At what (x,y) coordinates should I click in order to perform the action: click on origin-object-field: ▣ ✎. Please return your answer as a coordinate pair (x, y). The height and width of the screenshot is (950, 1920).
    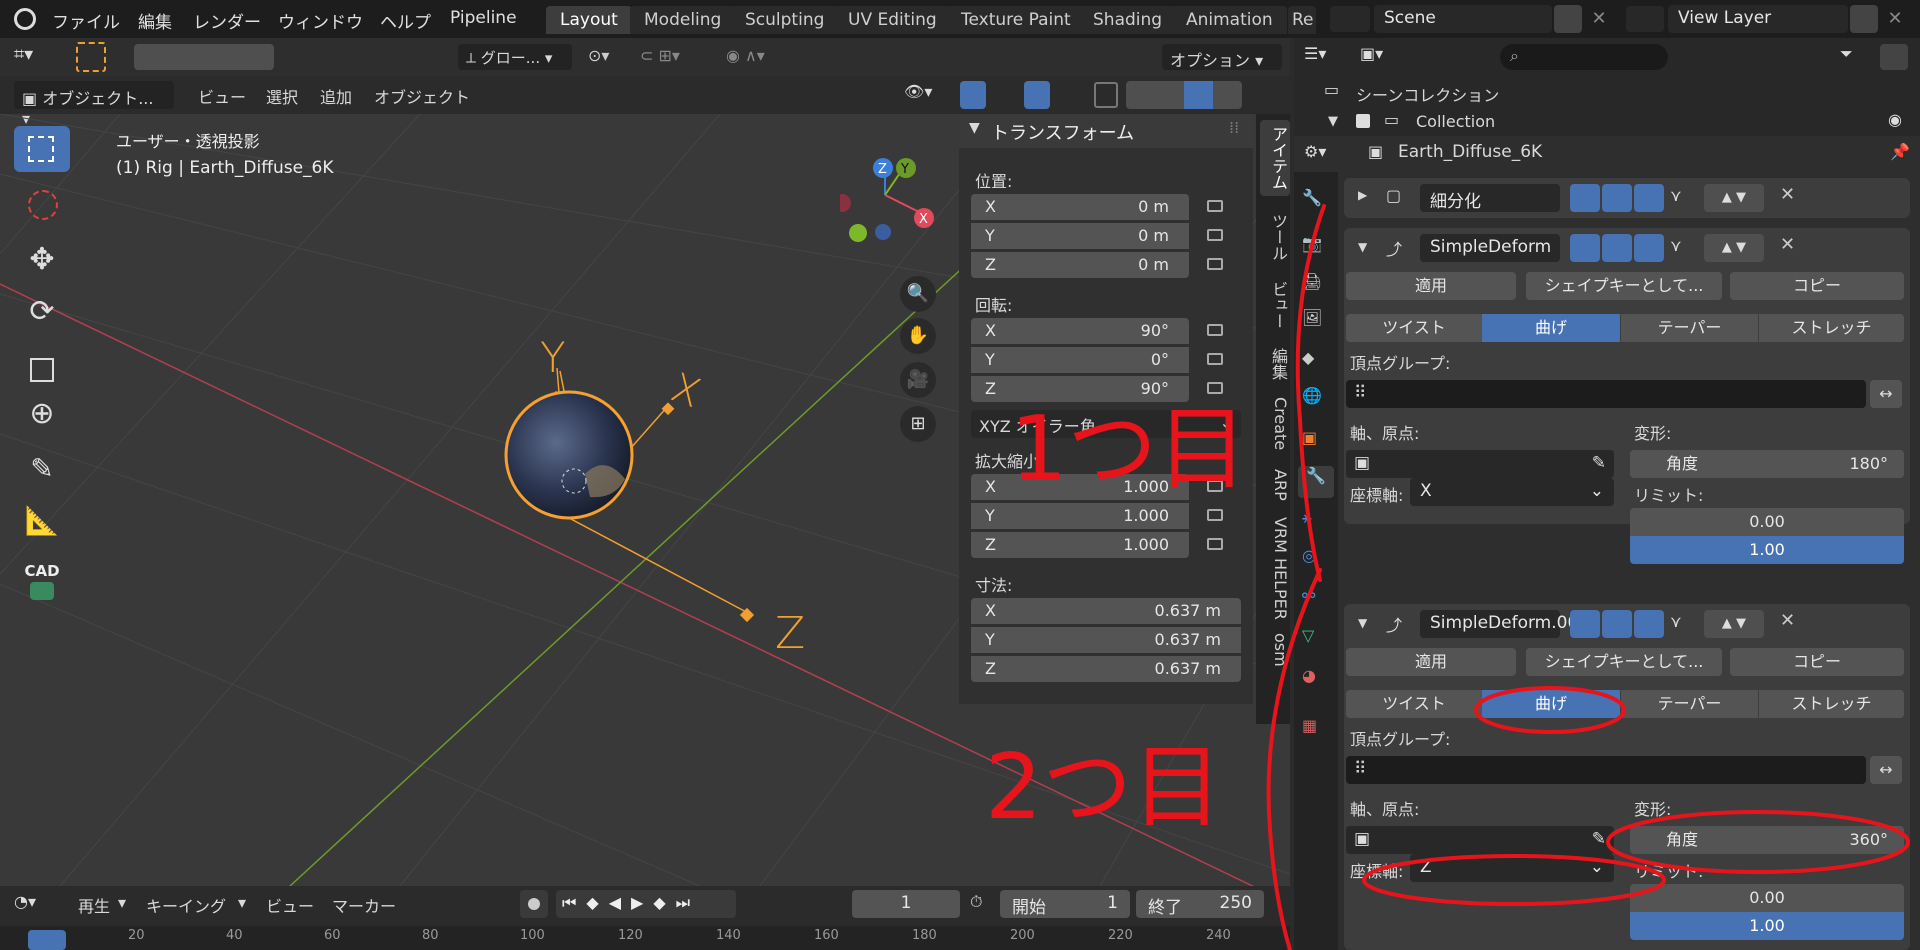
    Looking at the image, I should click on (1480, 840).